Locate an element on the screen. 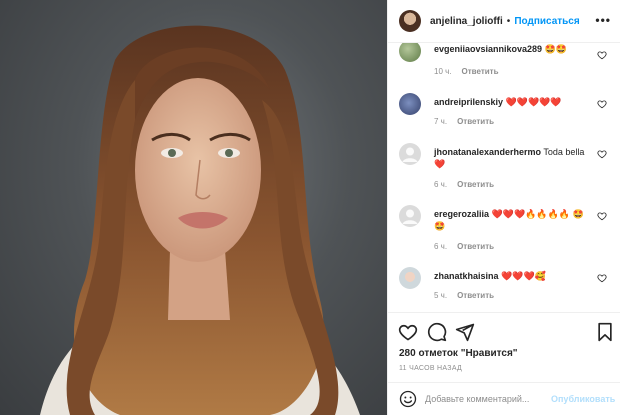 This screenshot has width=620, height=415. comment-time: 7 ч. is located at coordinates (440, 121).